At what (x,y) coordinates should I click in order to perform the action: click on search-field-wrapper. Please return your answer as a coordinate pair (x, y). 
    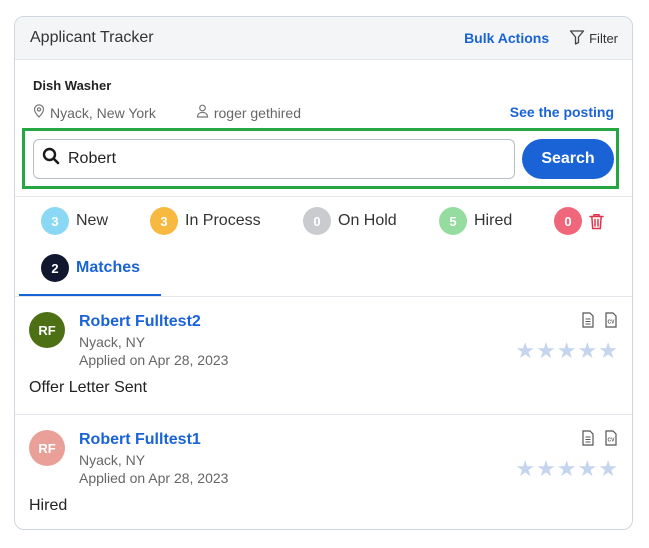
    Looking at the image, I should click on (274, 158).